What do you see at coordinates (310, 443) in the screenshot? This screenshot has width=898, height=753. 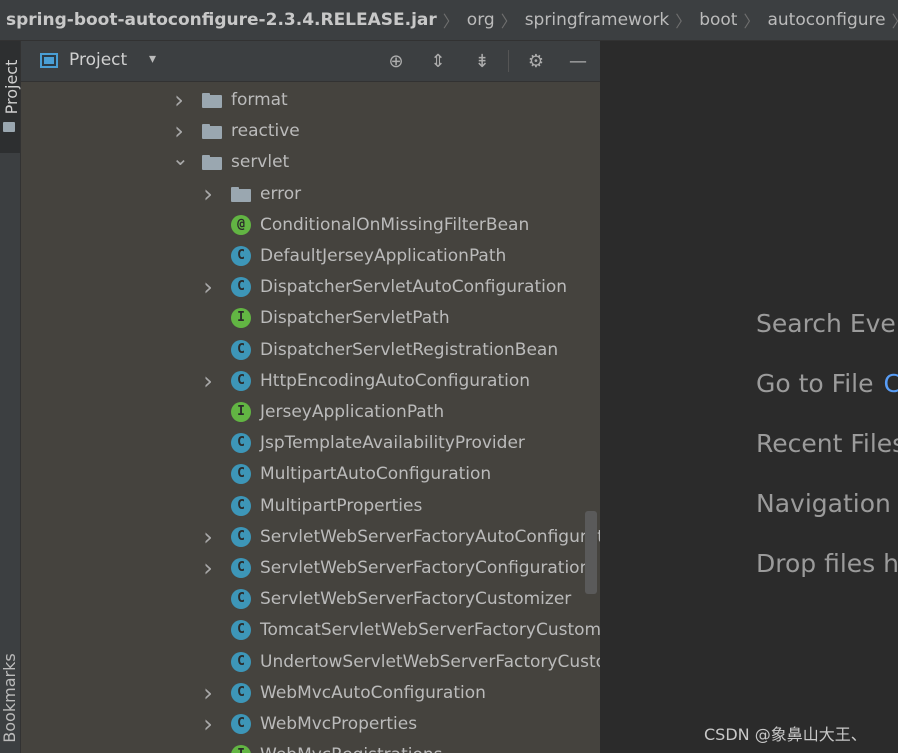 I see `tree-file-row: C JspTemplateAvailabilityProvider` at bounding box center [310, 443].